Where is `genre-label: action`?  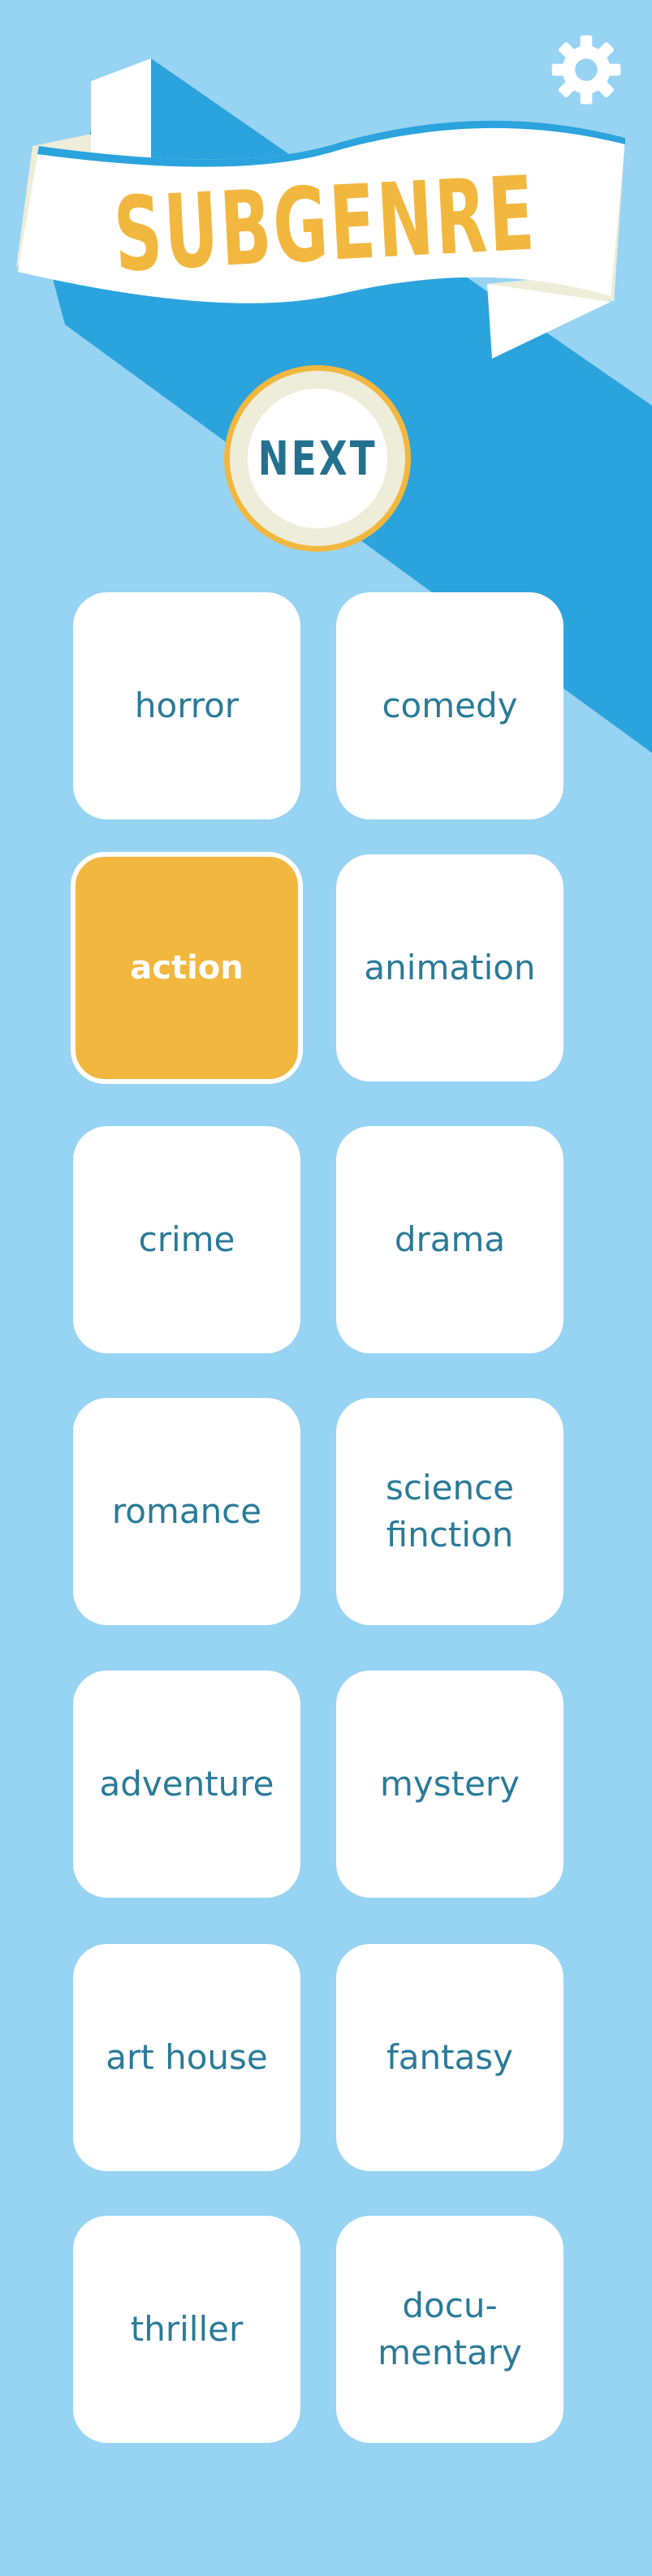 genre-label: action is located at coordinates (187, 968).